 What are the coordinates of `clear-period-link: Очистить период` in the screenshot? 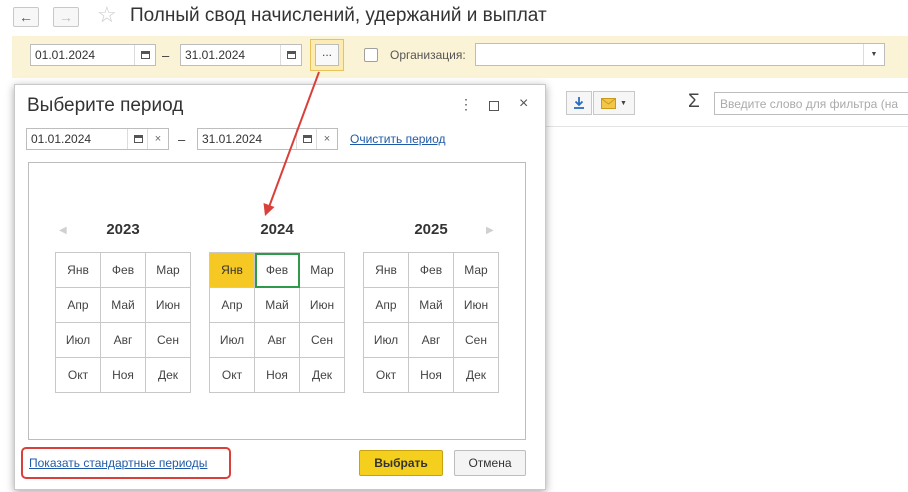 It's located at (398, 139).